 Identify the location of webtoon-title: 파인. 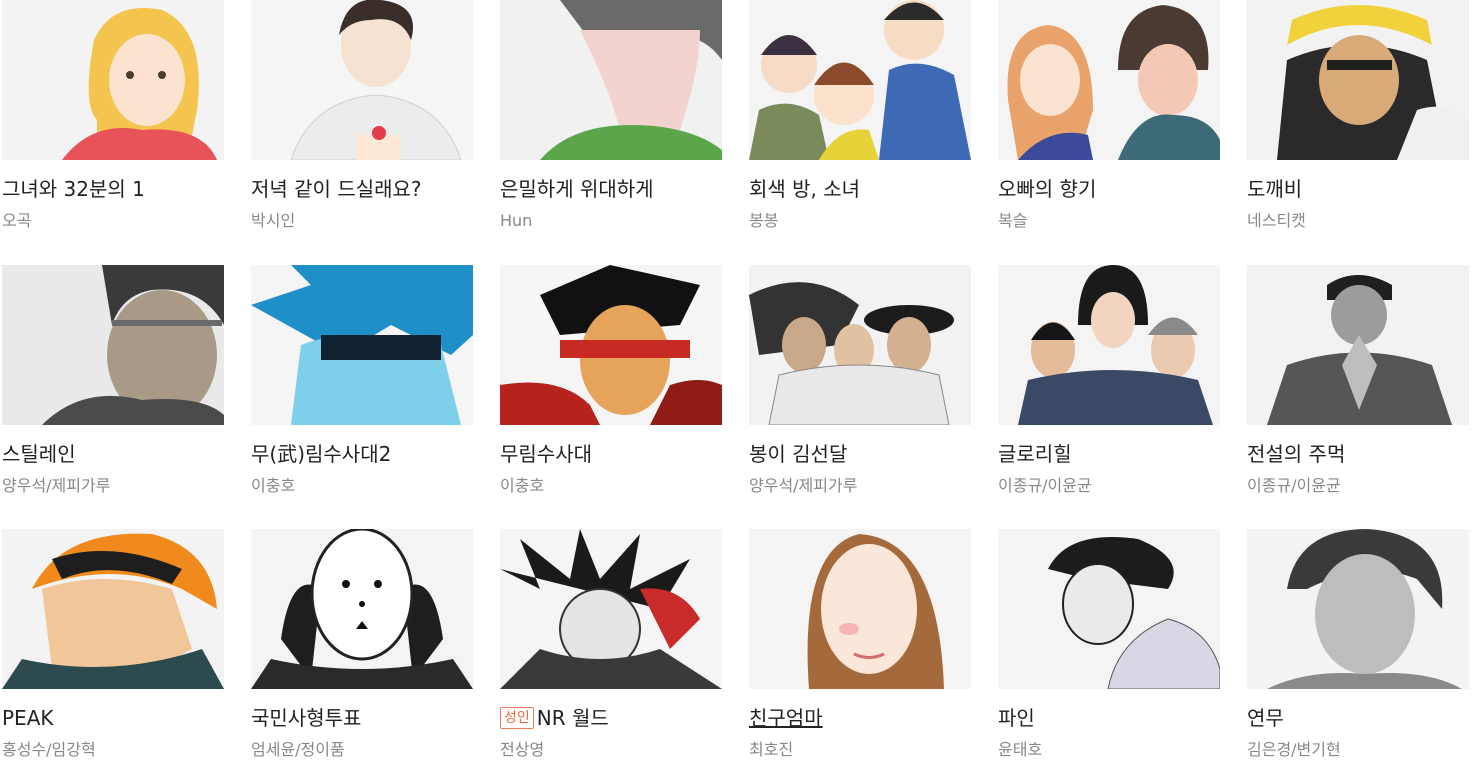
(1016, 718).